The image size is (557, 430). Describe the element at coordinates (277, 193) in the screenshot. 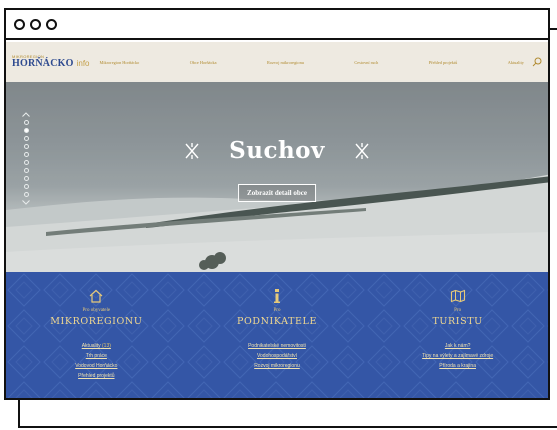

I see `village-detail-button: Zobrazit detail obce` at that location.